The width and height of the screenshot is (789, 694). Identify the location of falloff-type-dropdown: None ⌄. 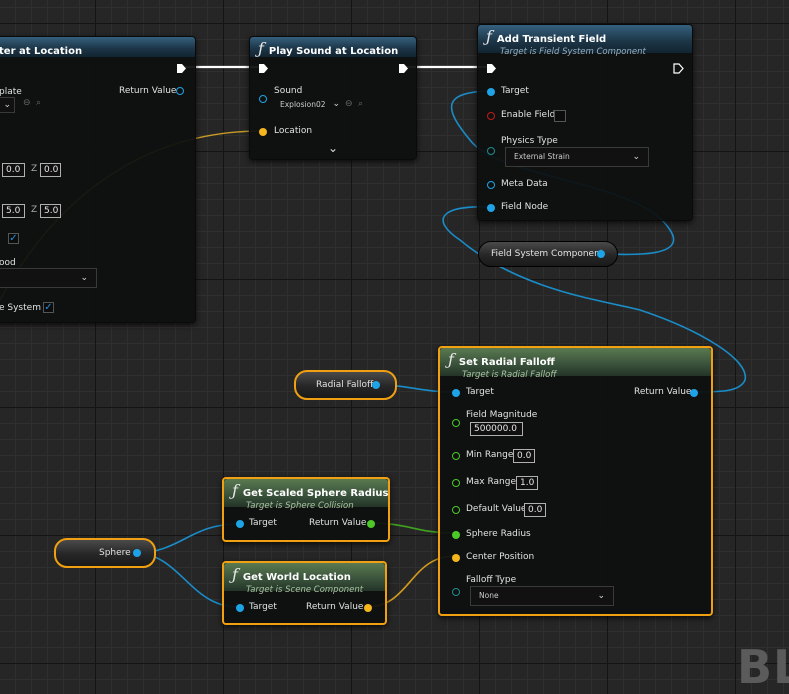
(542, 596).